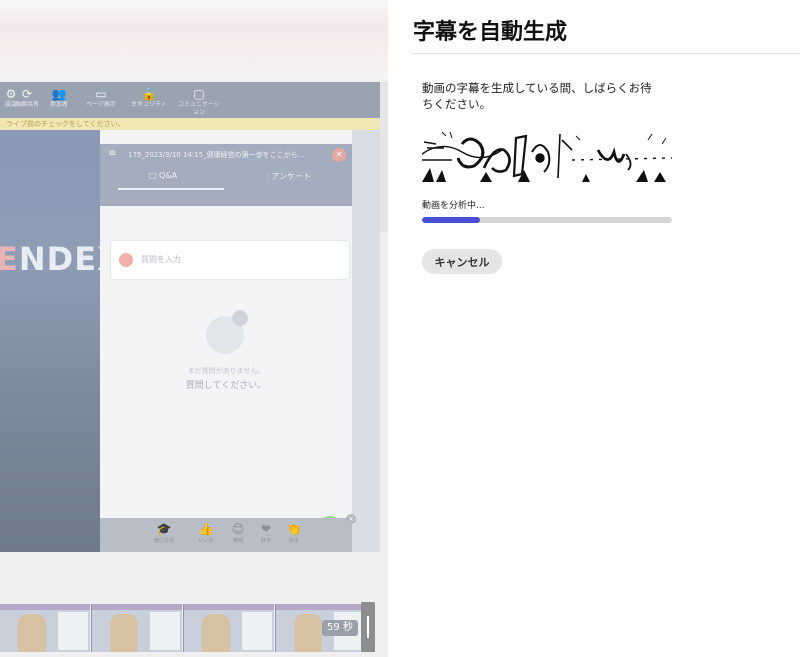 The width and height of the screenshot is (800, 657). Describe the element at coordinates (294, 533) in the screenshot. I see `reaction-item: 👏 拍手` at that location.